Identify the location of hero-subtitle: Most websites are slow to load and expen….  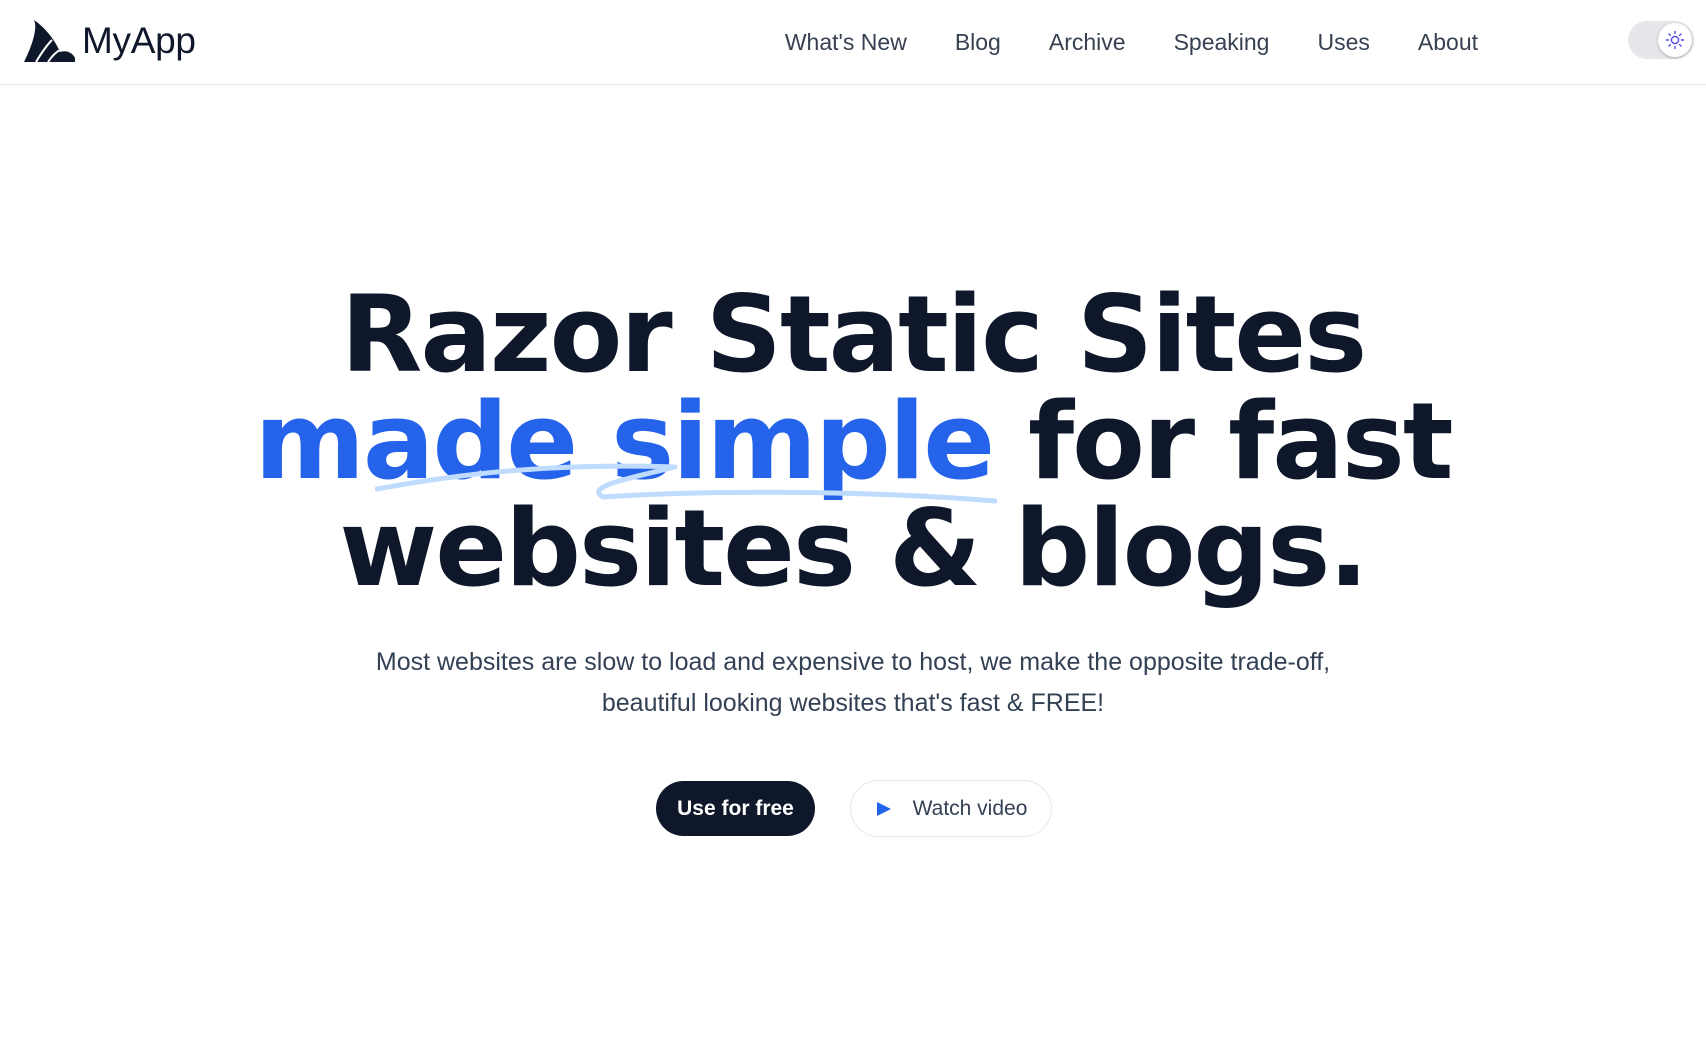
(853, 683).